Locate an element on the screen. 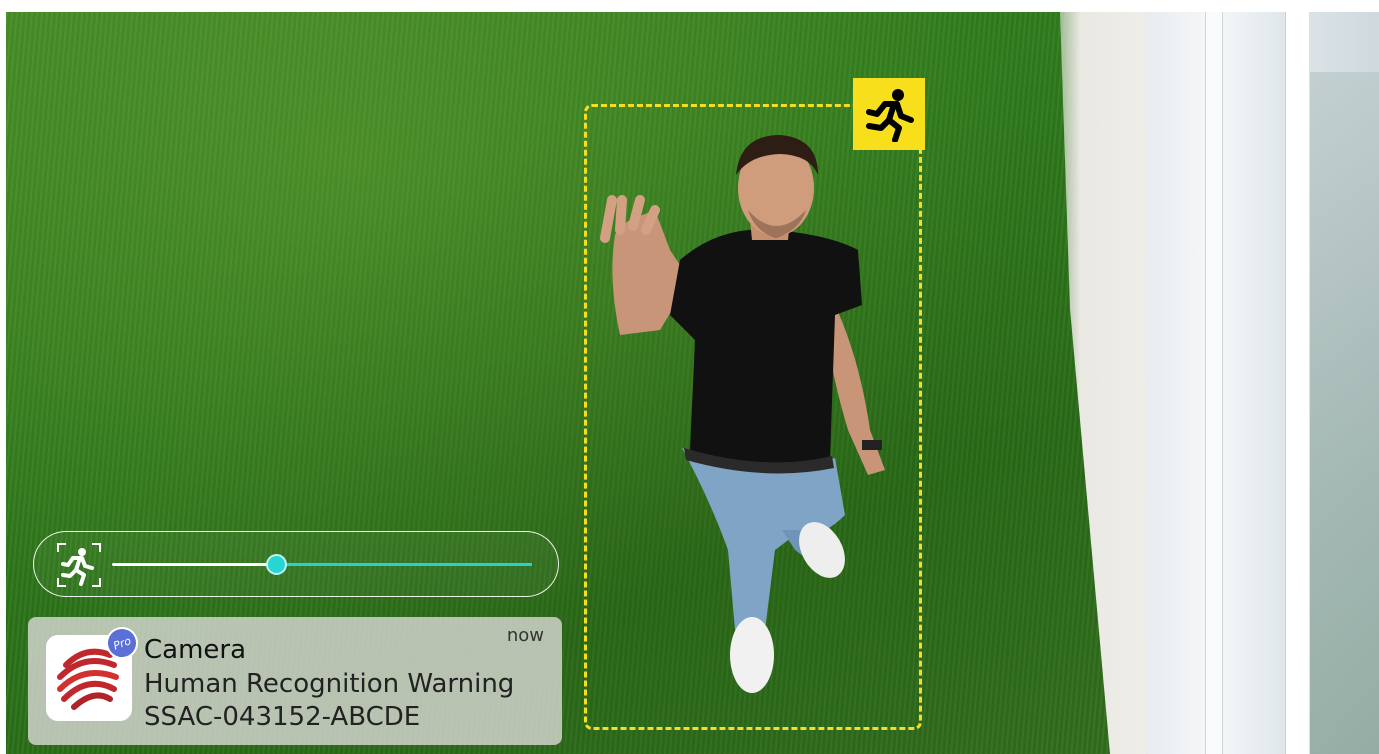 This screenshot has height=754, width=1379. slider-handle is located at coordinates (276, 564).